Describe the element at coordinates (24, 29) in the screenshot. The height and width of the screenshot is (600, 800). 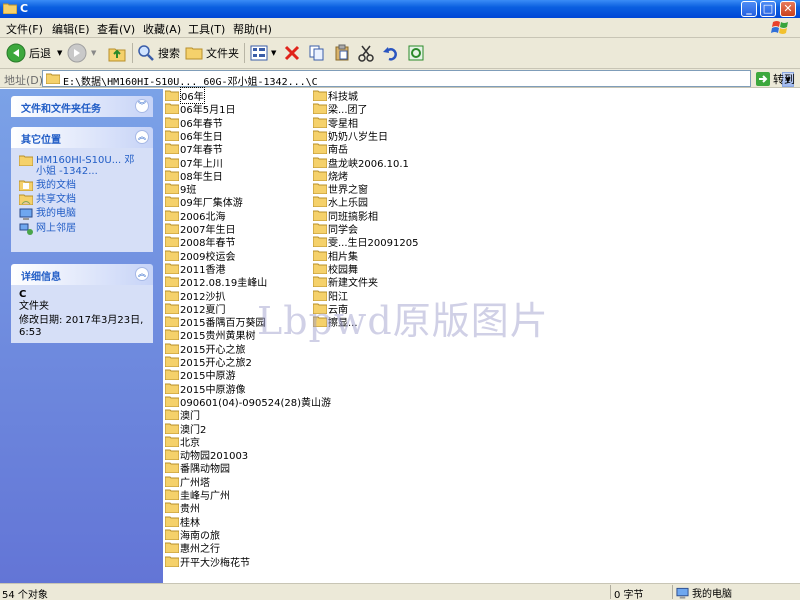
I see `menu-file: 文件(F)` at that location.